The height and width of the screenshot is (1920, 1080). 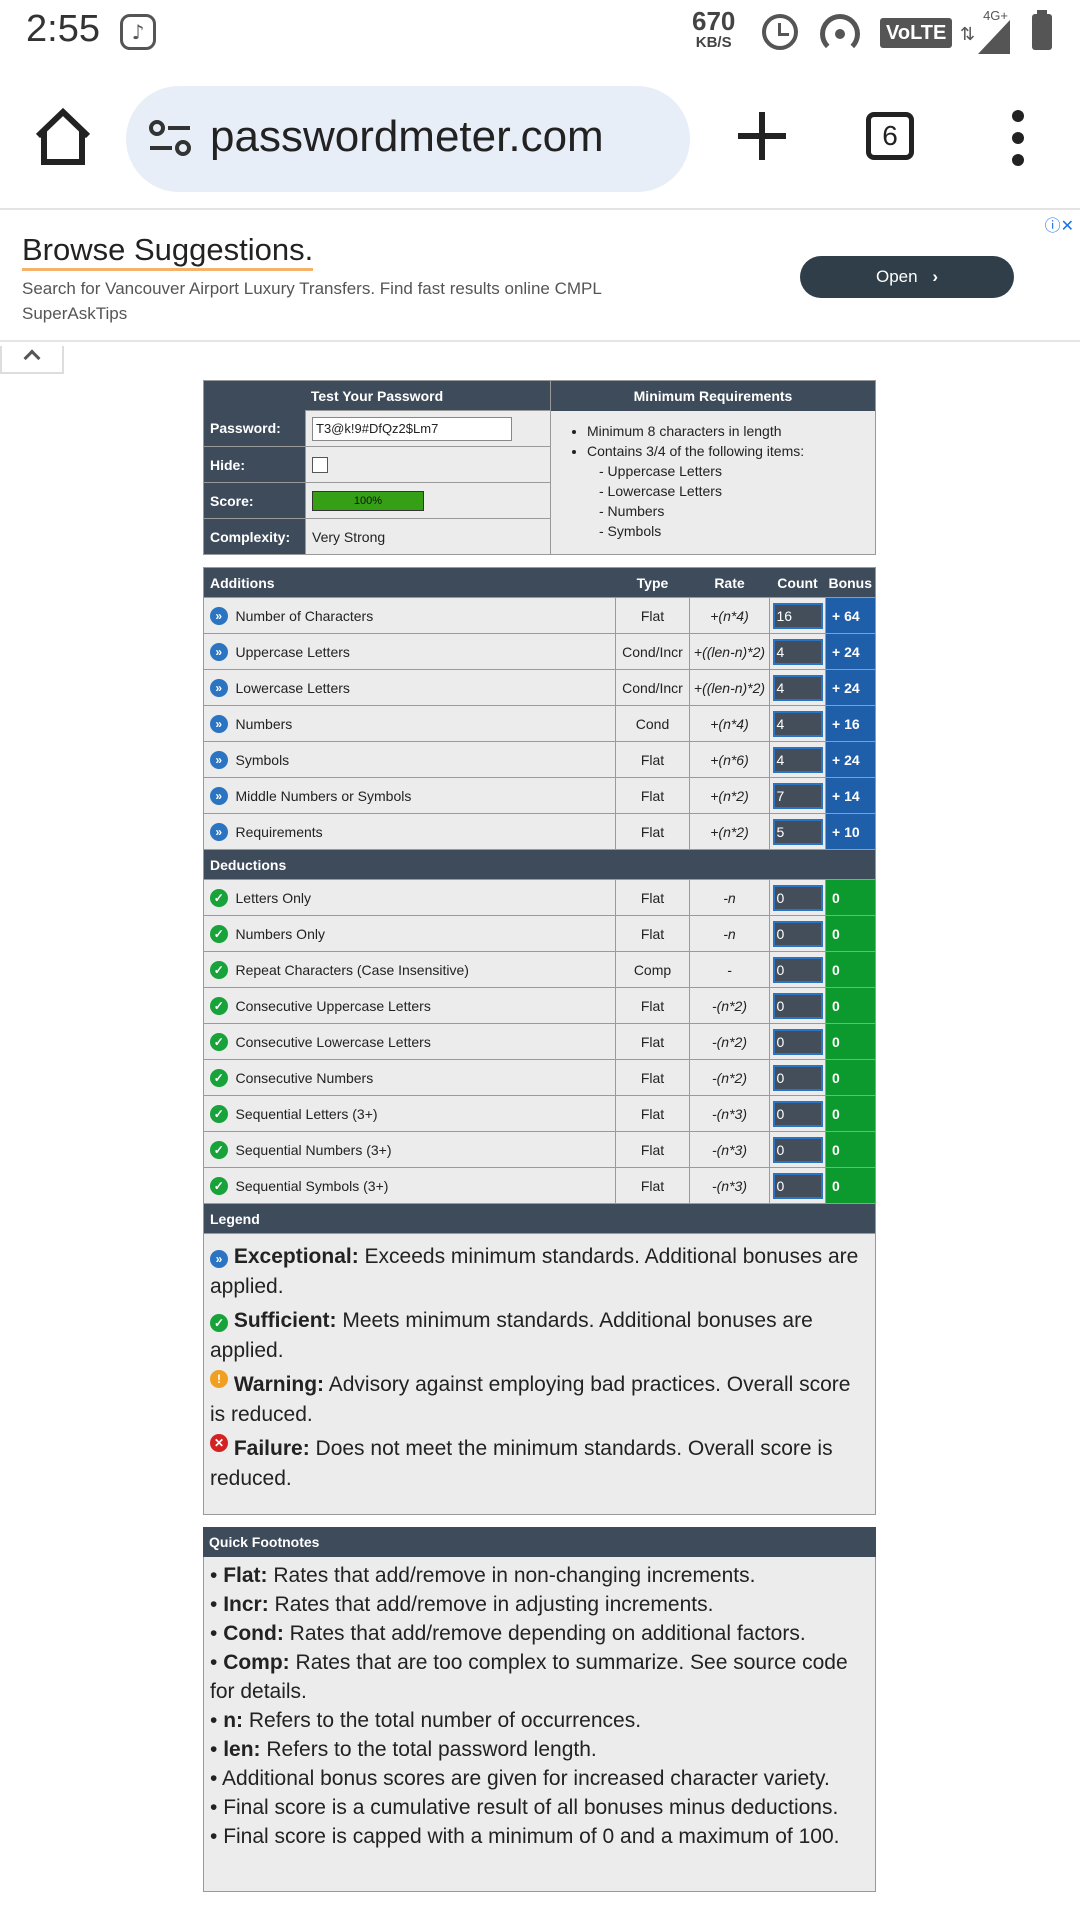 What do you see at coordinates (890, 136) in the screenshot?
I see `tab-switcher-button: 6` at bounding box center [890, 136].